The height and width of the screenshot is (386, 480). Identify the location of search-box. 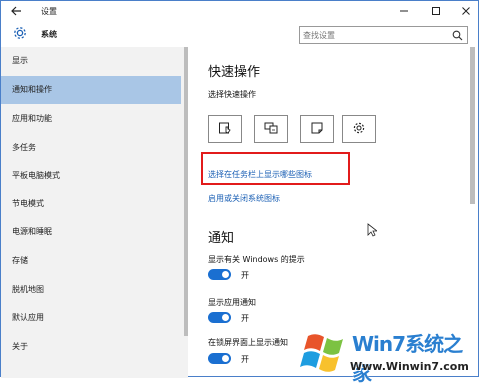
(383, 35).